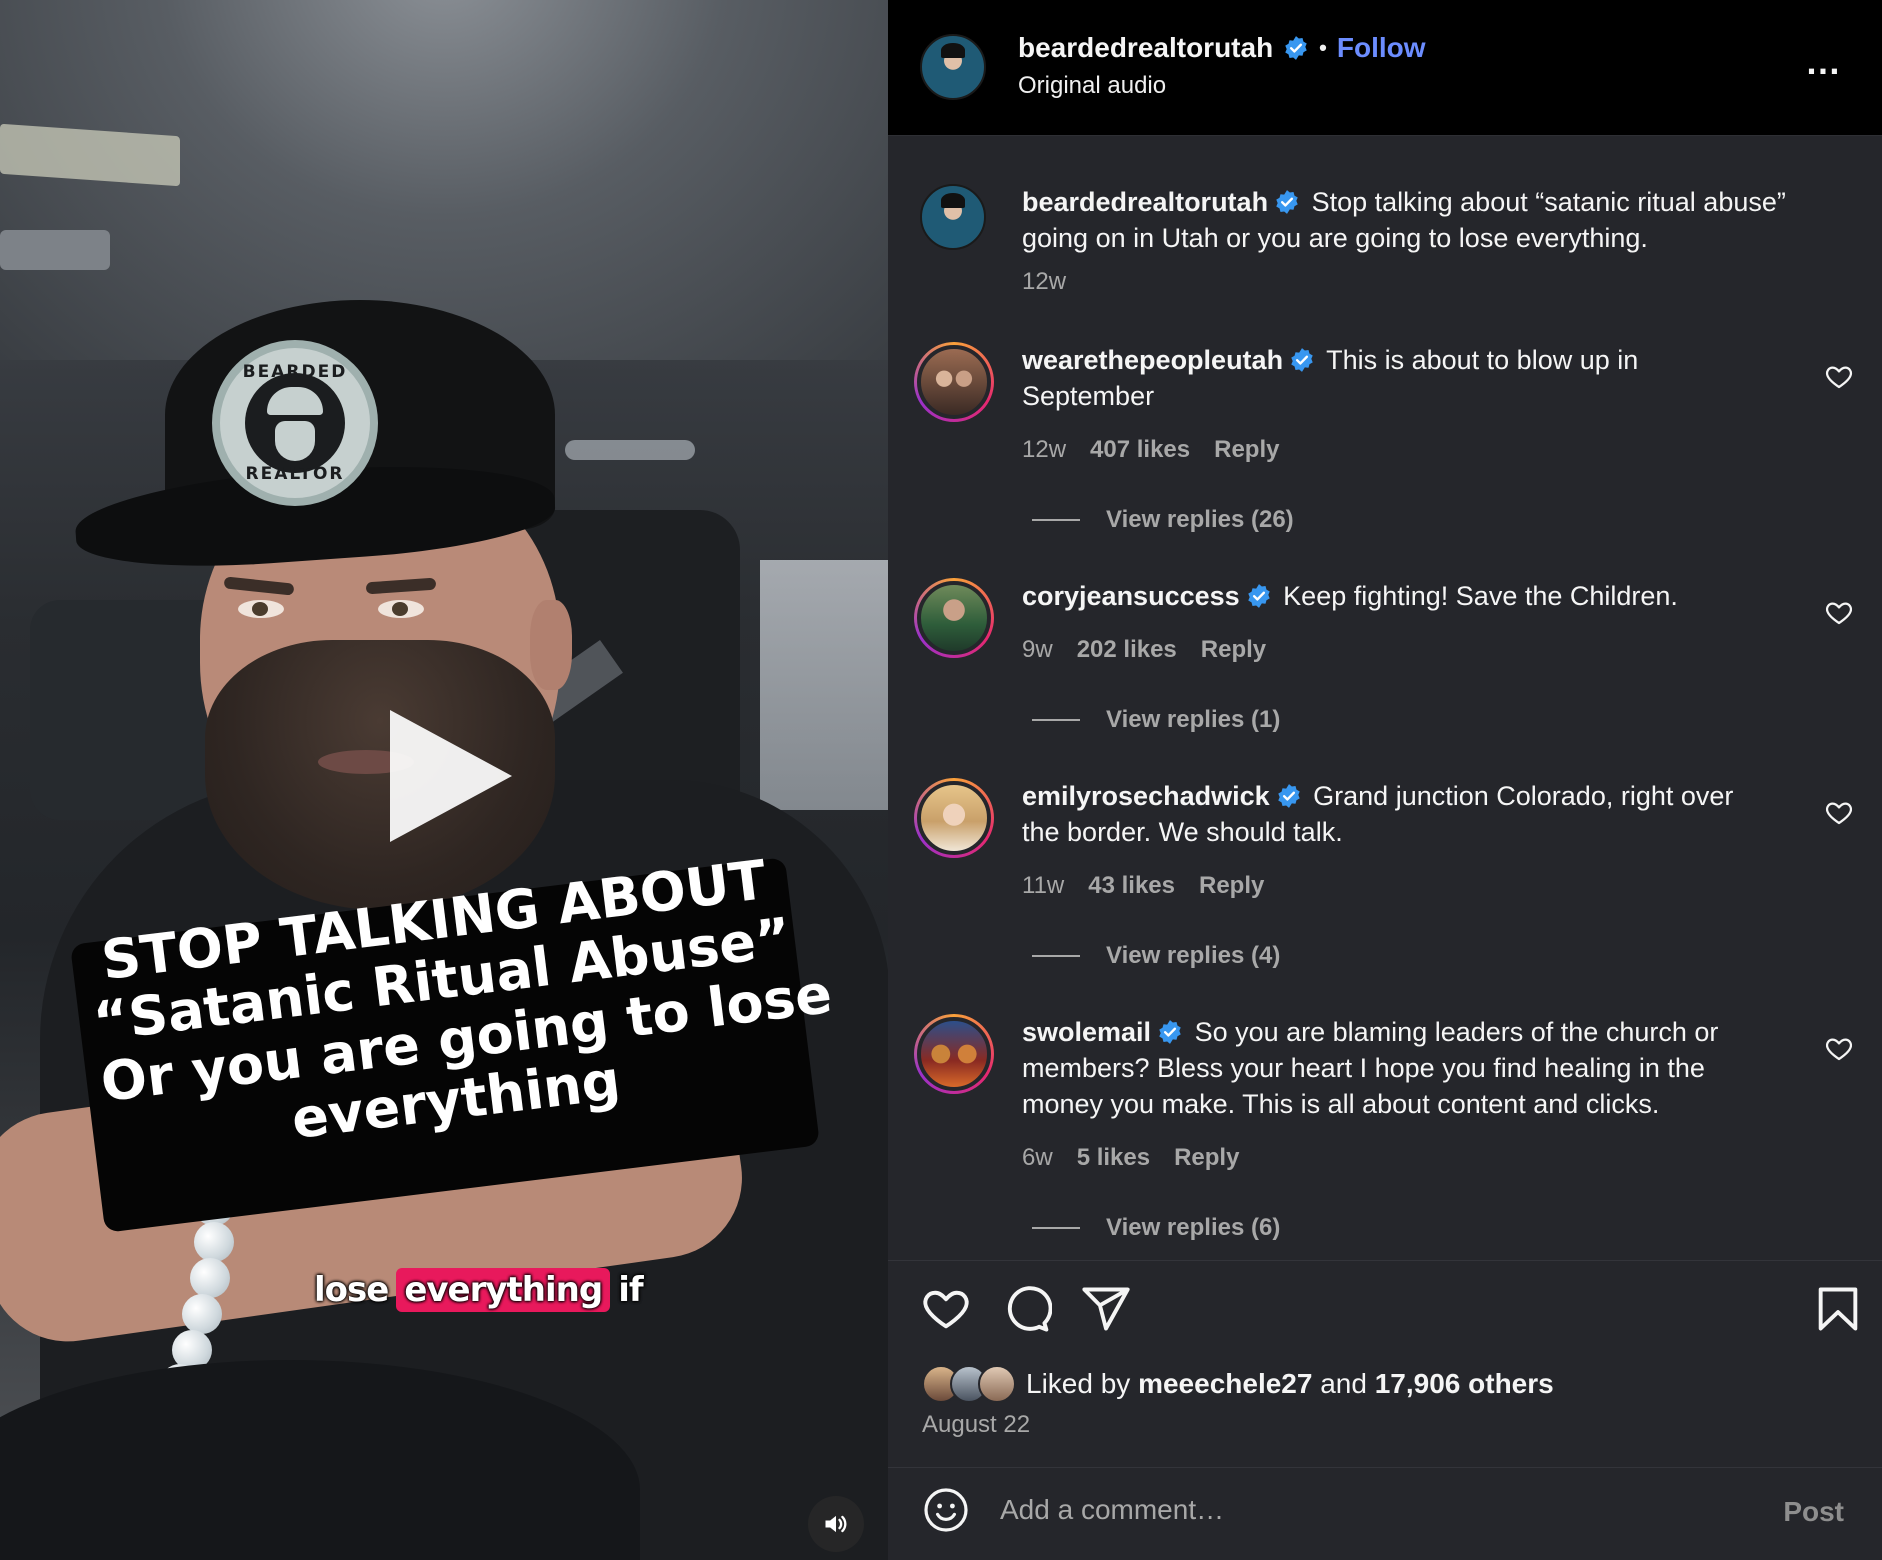 Image resolution: width=1882 pixels, height=1560 pixels. What do you see at coordinates (1078, 1383) in the screenshot?
I see `liked-by-prefix: Liked by` at bounding box center [1078, 1383].